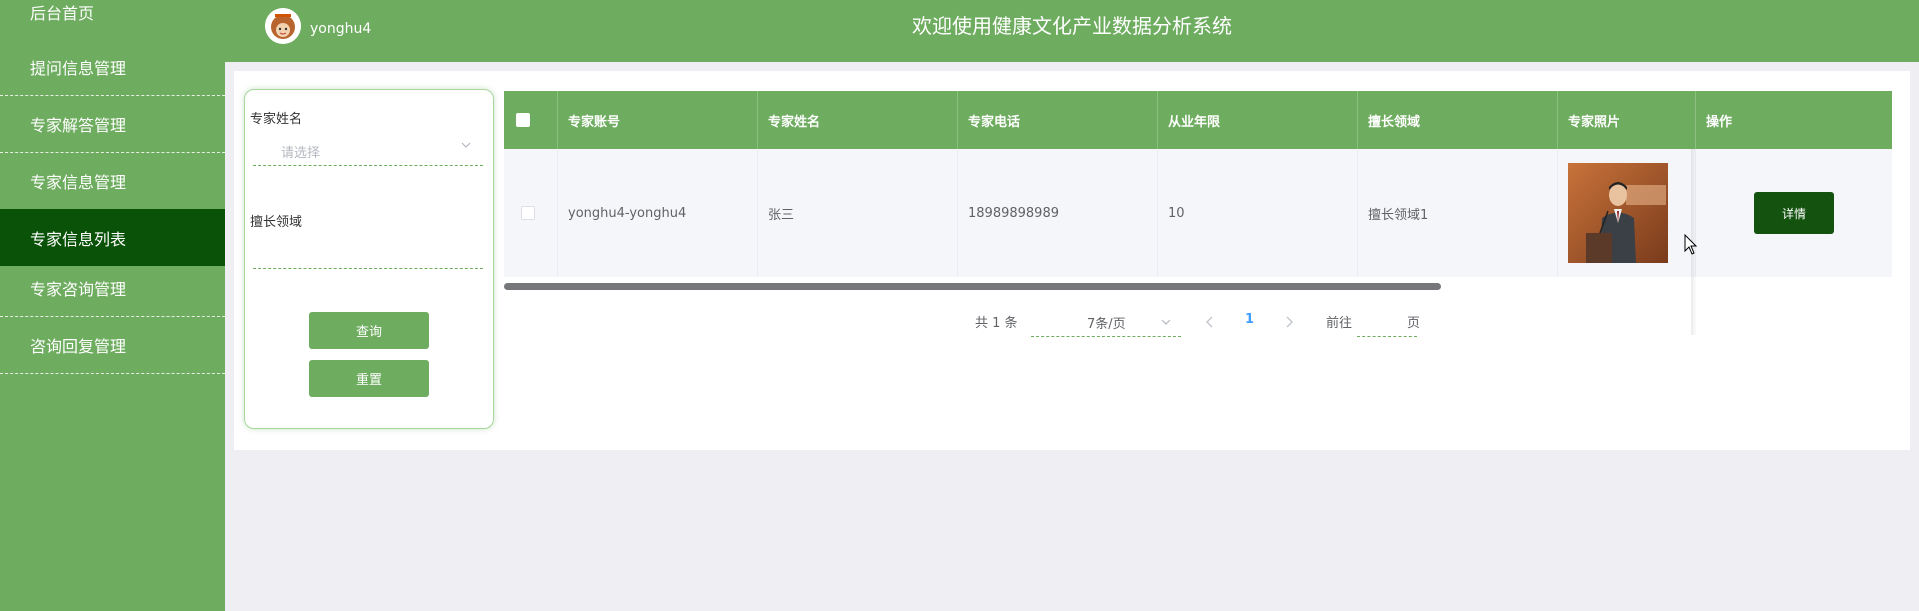  Describe the element at coordinates (78, 68) in the screenshot. I see `sidebar-item-label: 提问信息管理` at that location.